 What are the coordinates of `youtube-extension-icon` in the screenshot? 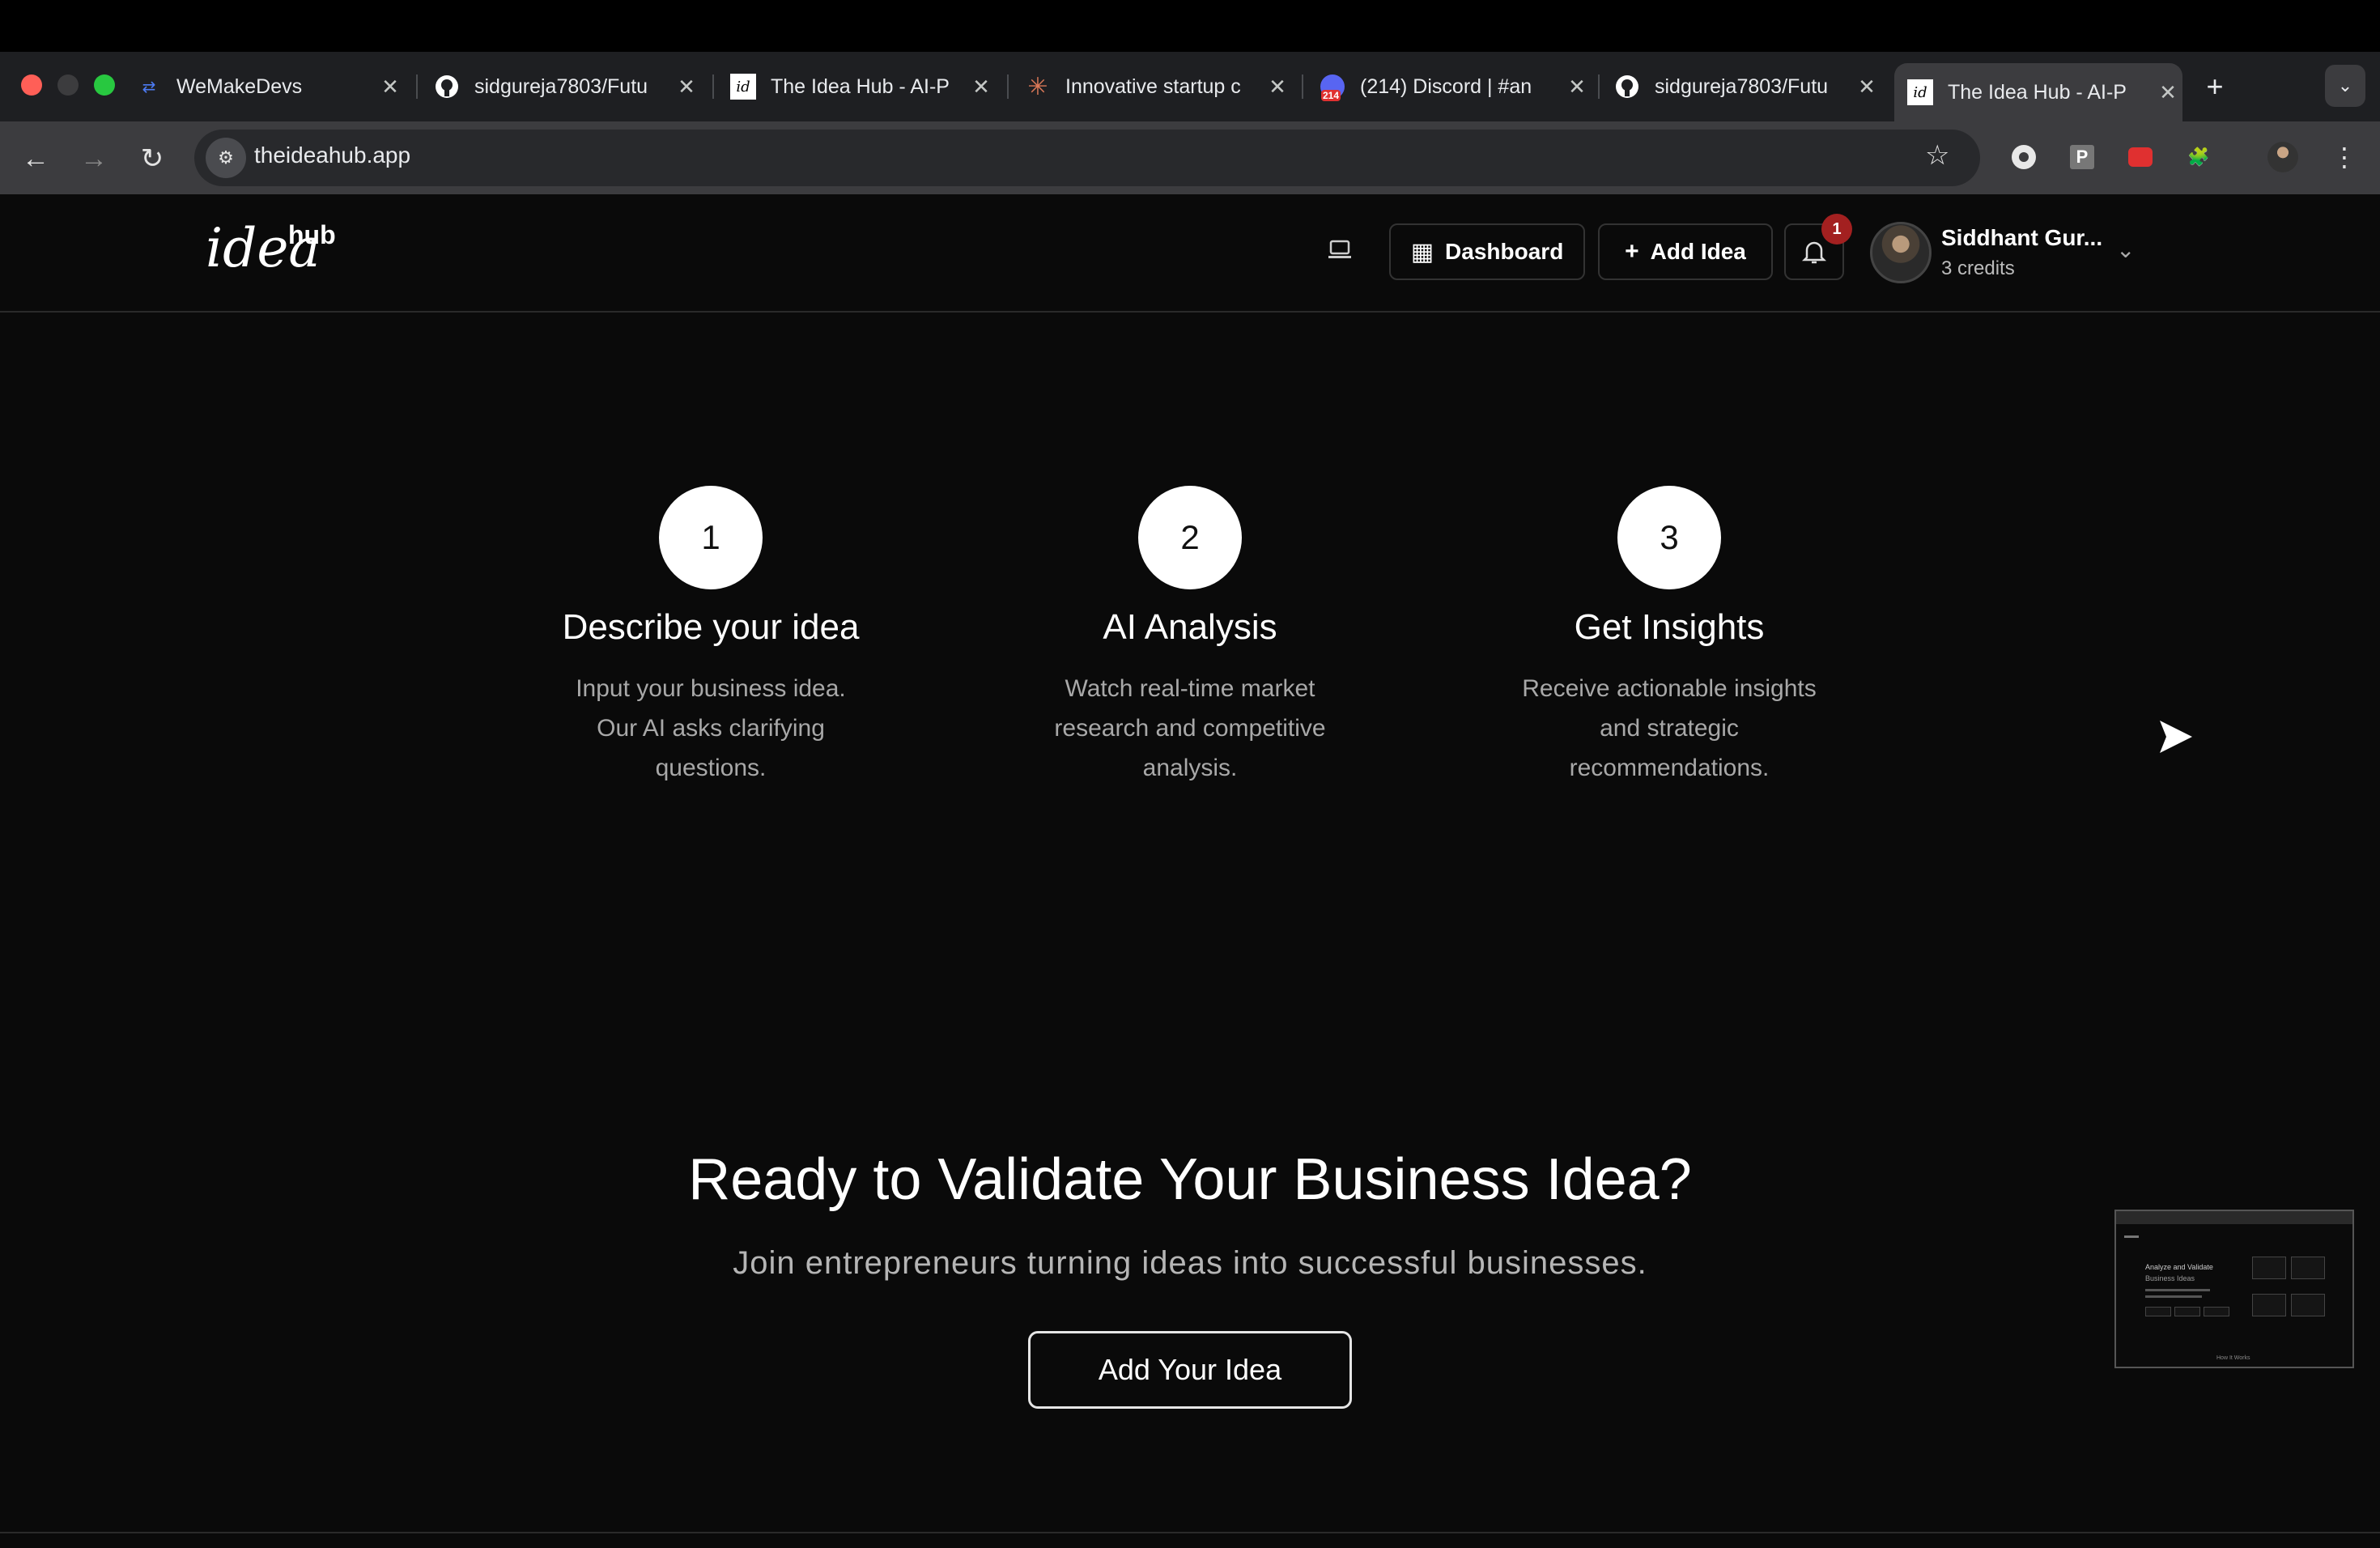 It's located at (2141, 157).